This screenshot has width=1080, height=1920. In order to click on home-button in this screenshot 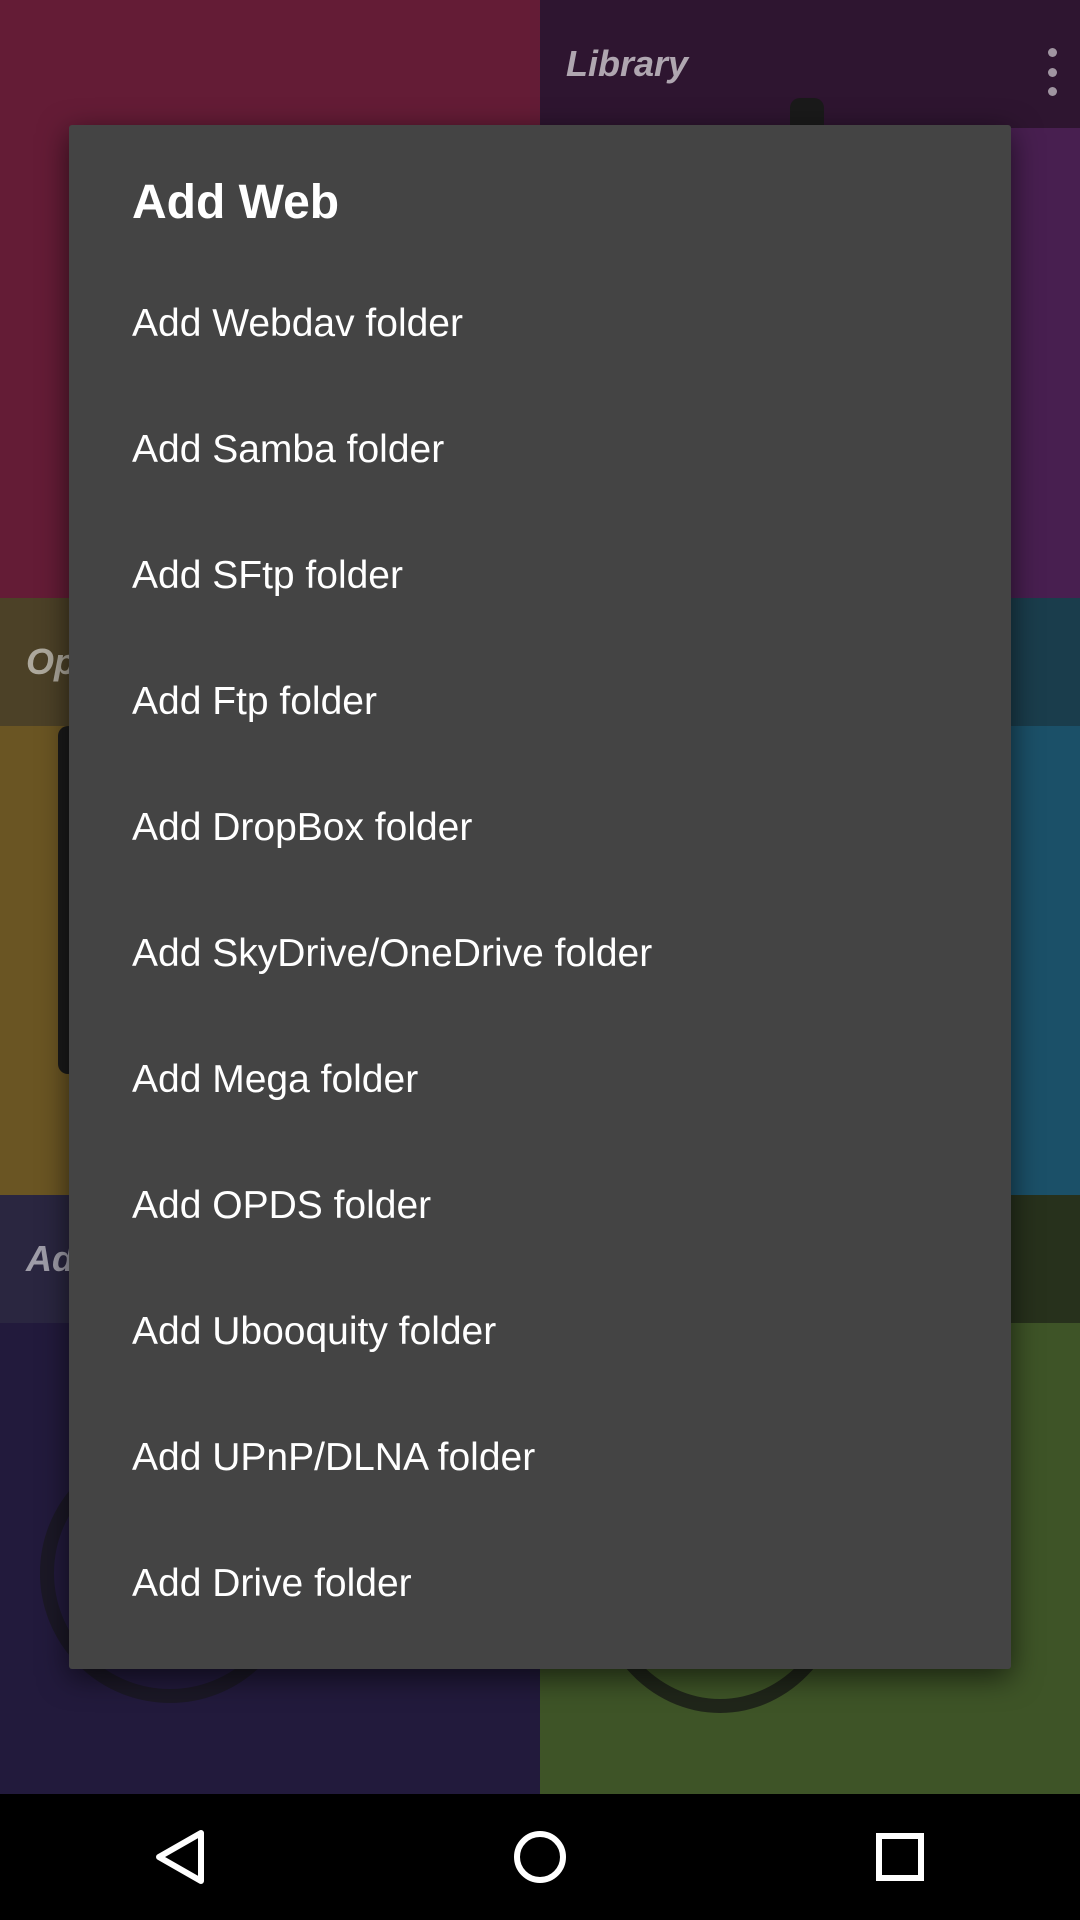, I will do `click(540, 1857)`.